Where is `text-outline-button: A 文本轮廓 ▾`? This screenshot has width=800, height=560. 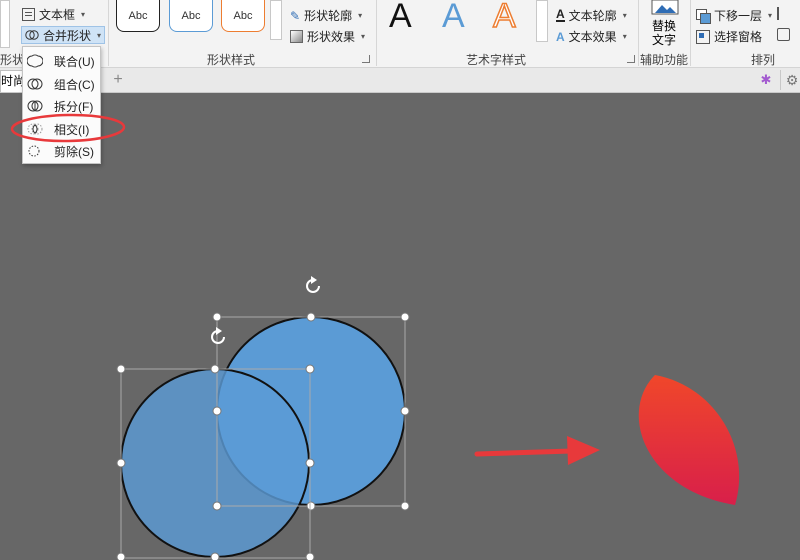 text-outline-button: A 文本轮廓 ▾ is located at coordinates (591, 15).